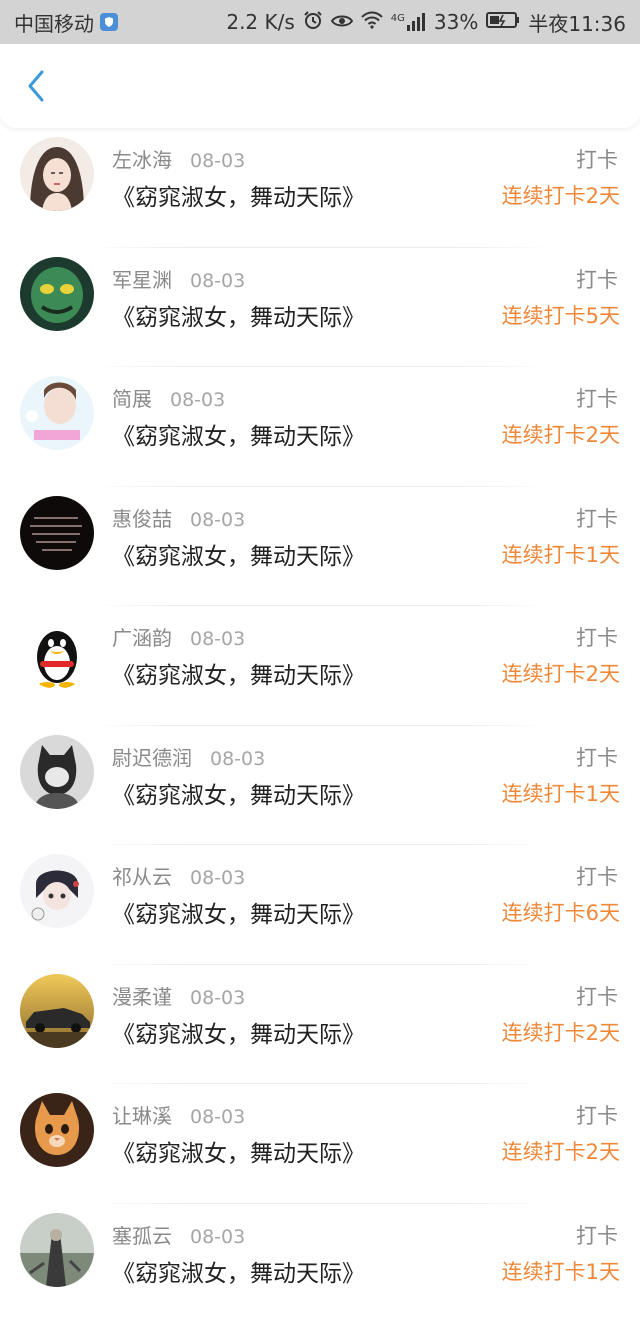 This screenshot has width=640, height=1323. Describe the element at coordinates (142, 636) in the screenshot. I see `user-name: 广涵韵` at that location.